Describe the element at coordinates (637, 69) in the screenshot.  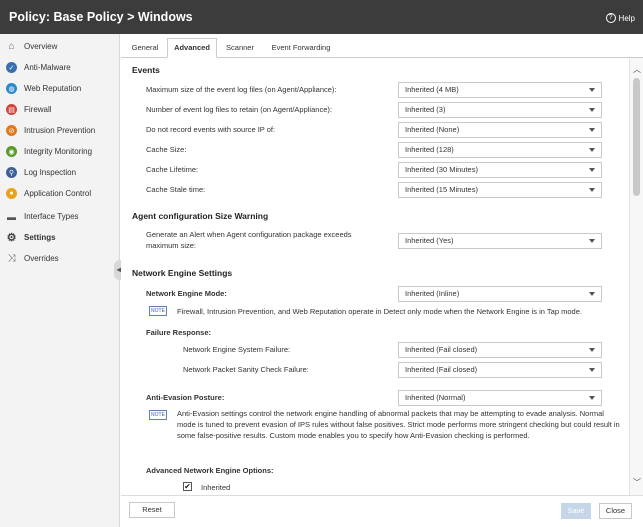
I see `scroll-up-icon: ︿` at that location.